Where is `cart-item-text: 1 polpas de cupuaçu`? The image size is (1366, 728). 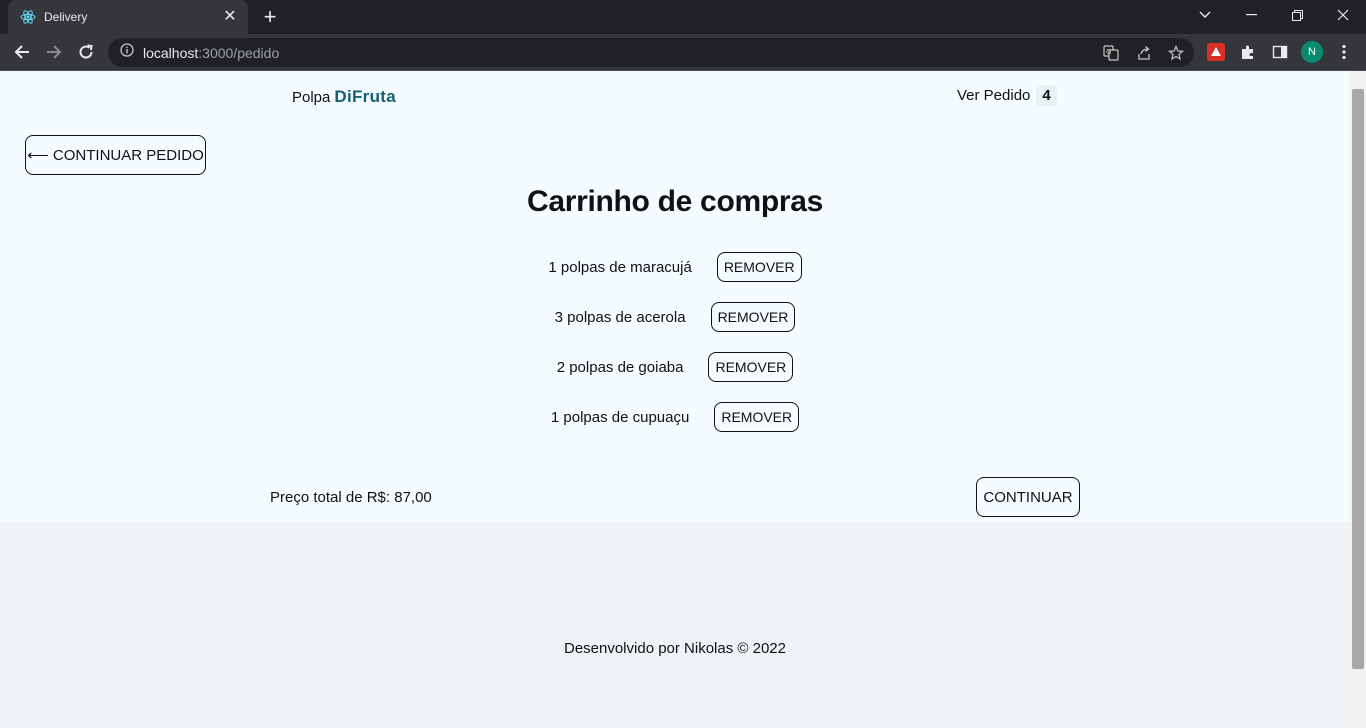 cart-item-text: 1 polpas de cupuaçu is located at coordinates (620, 417).